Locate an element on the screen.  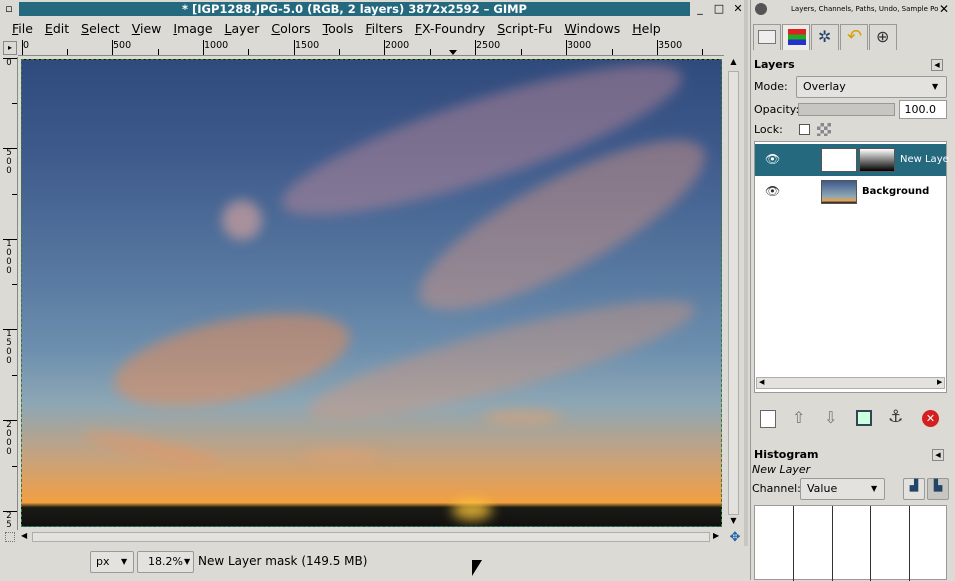
menu-filters: Filters is located at coordinates (383, 28).